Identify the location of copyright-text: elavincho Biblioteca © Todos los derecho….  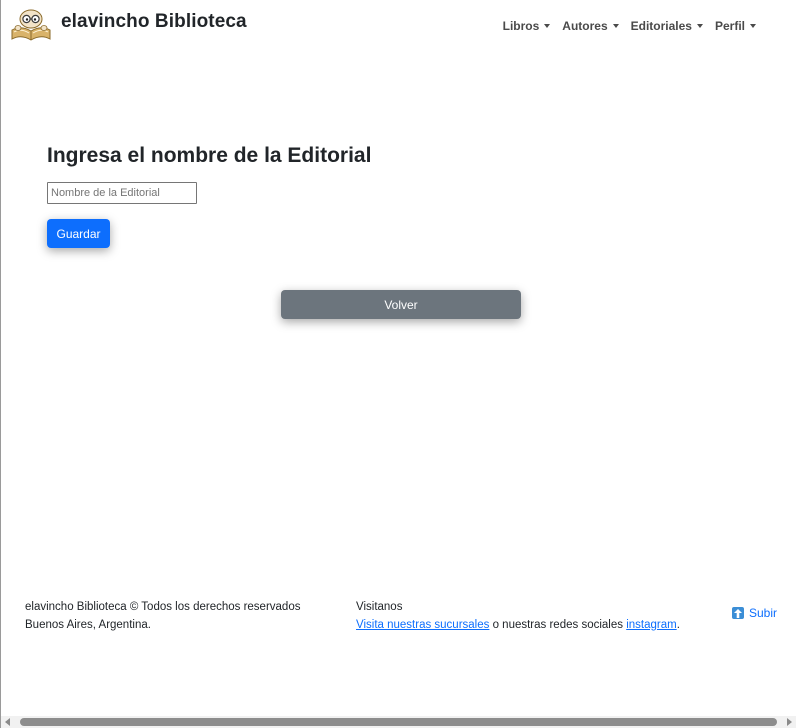
(163, 607).